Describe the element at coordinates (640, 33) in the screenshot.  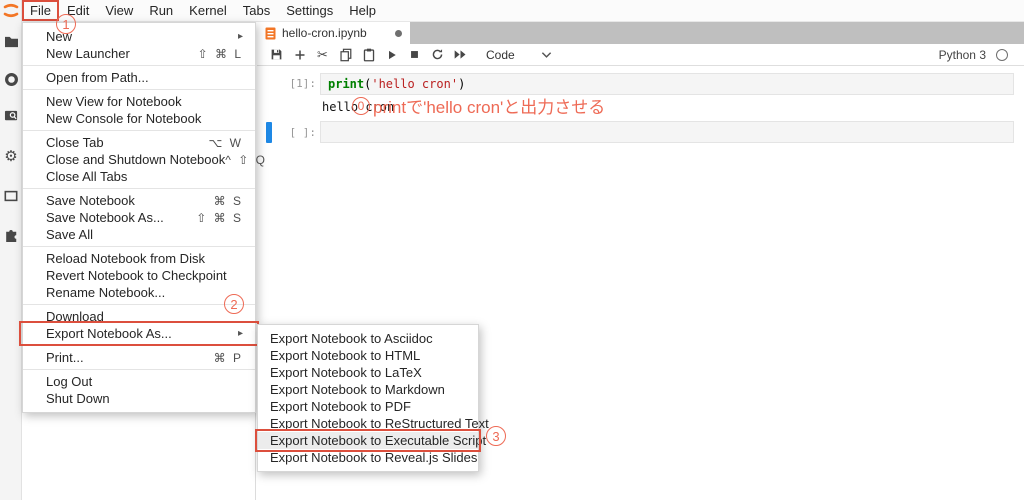
I see `tab-bar: hello-cron.ipynb` at that location.